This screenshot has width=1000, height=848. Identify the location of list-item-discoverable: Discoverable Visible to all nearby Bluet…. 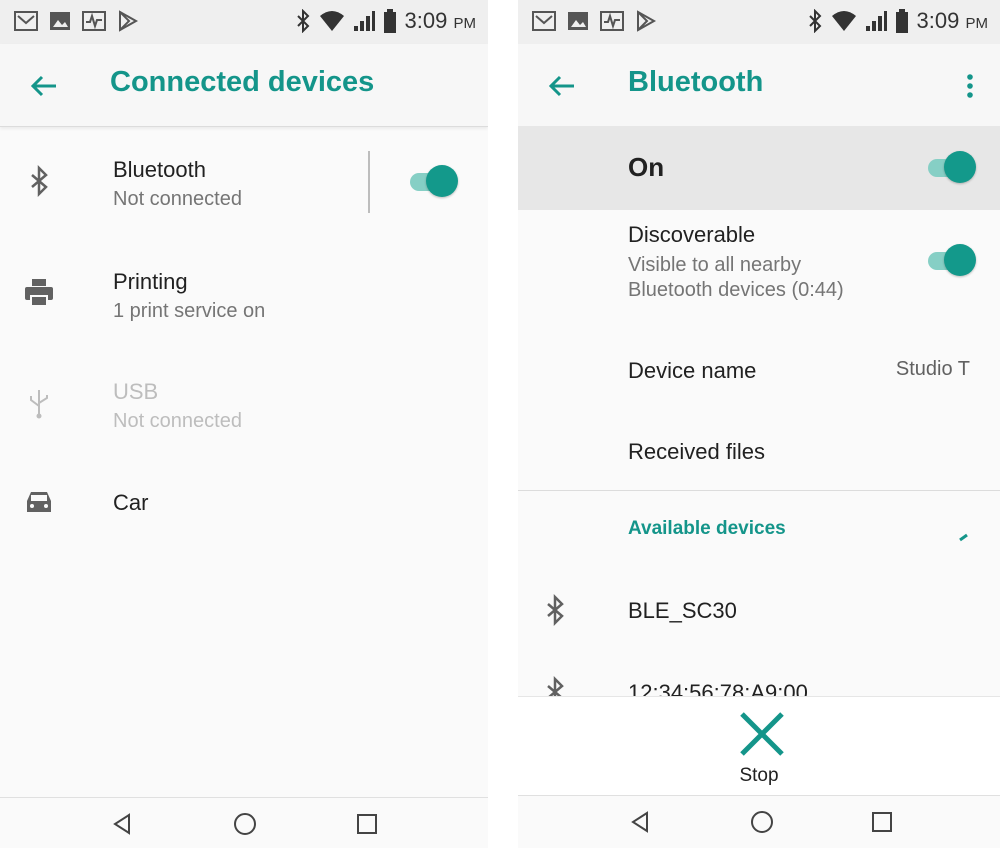
(759, 264).